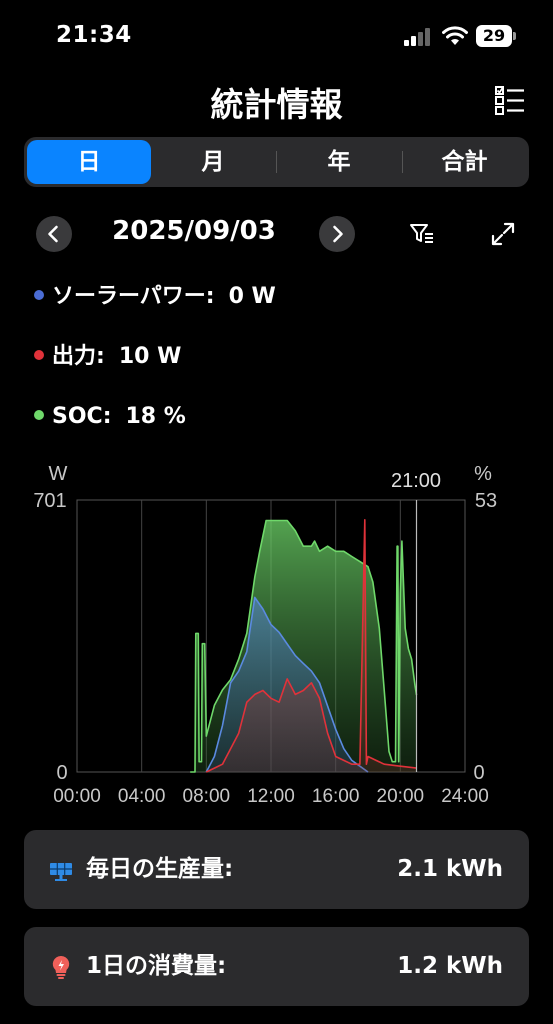  I want to click on x-tick-label: 04:00, so click(142, 796).